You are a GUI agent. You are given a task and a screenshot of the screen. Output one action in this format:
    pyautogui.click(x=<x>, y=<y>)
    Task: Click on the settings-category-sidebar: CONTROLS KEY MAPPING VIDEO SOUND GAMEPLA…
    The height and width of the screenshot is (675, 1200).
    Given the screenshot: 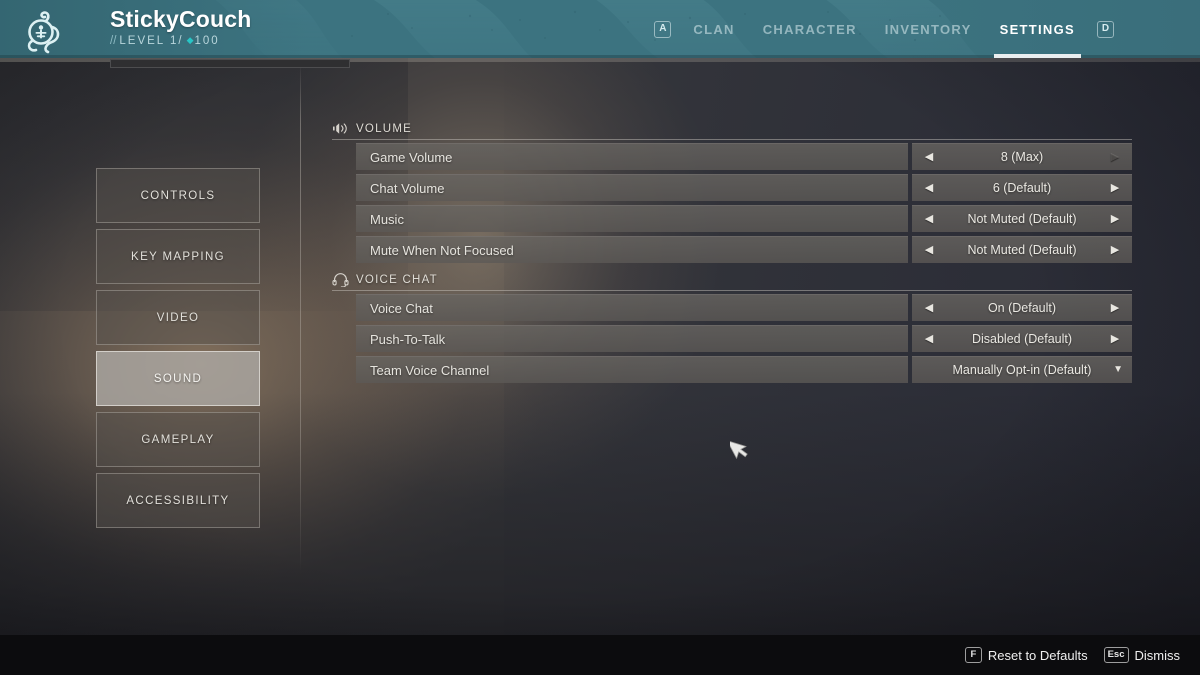 What is the action you would take?
    pyautogui.click(x=178, y=351)
    